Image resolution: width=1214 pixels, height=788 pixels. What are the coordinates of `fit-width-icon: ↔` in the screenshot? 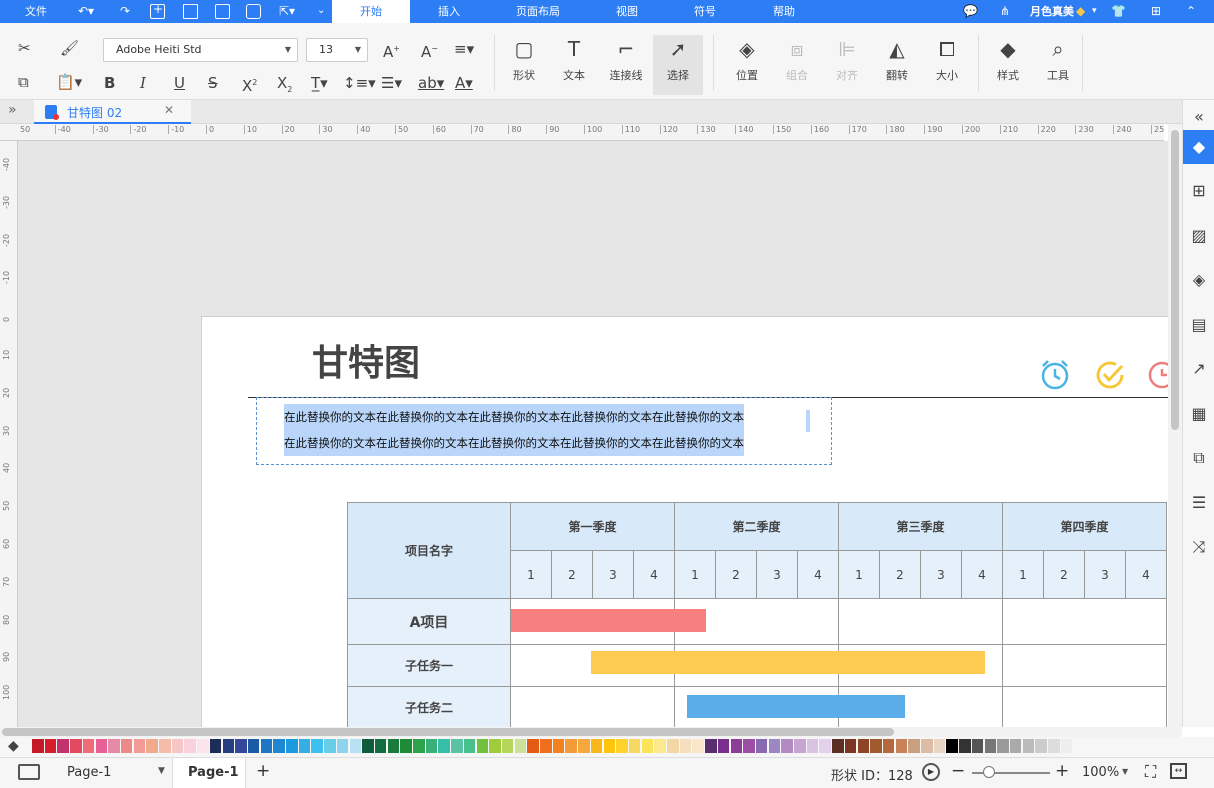 It's located at (1178, 771).